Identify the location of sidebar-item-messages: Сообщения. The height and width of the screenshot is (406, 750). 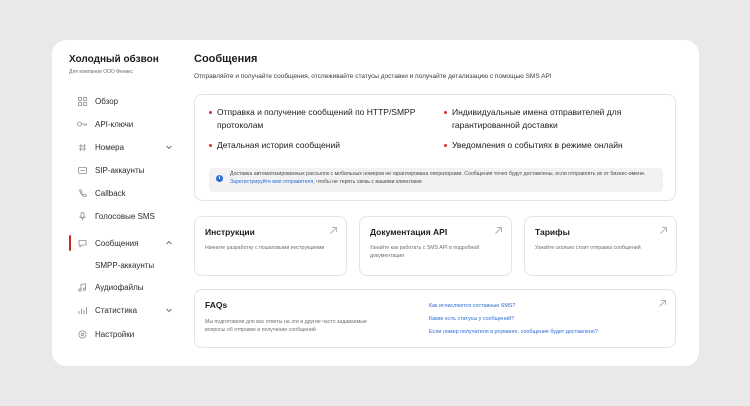
(117, 243).